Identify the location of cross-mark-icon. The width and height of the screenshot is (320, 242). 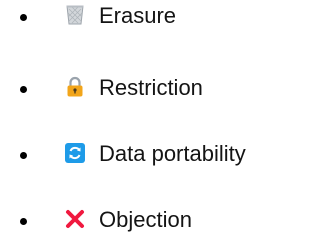
(75, 219).